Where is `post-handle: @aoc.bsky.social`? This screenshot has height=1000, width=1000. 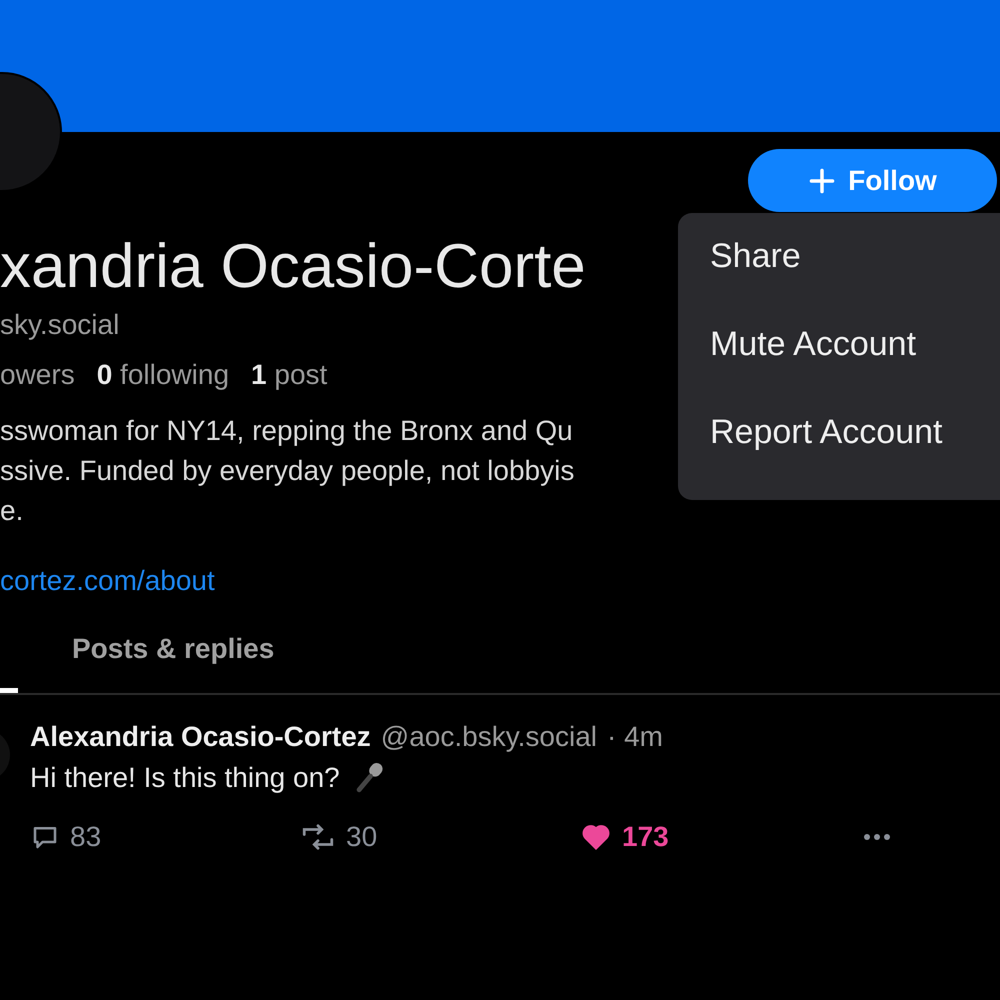
post-handle: @aoc.bsky.social is located at coordinates (488, 737).